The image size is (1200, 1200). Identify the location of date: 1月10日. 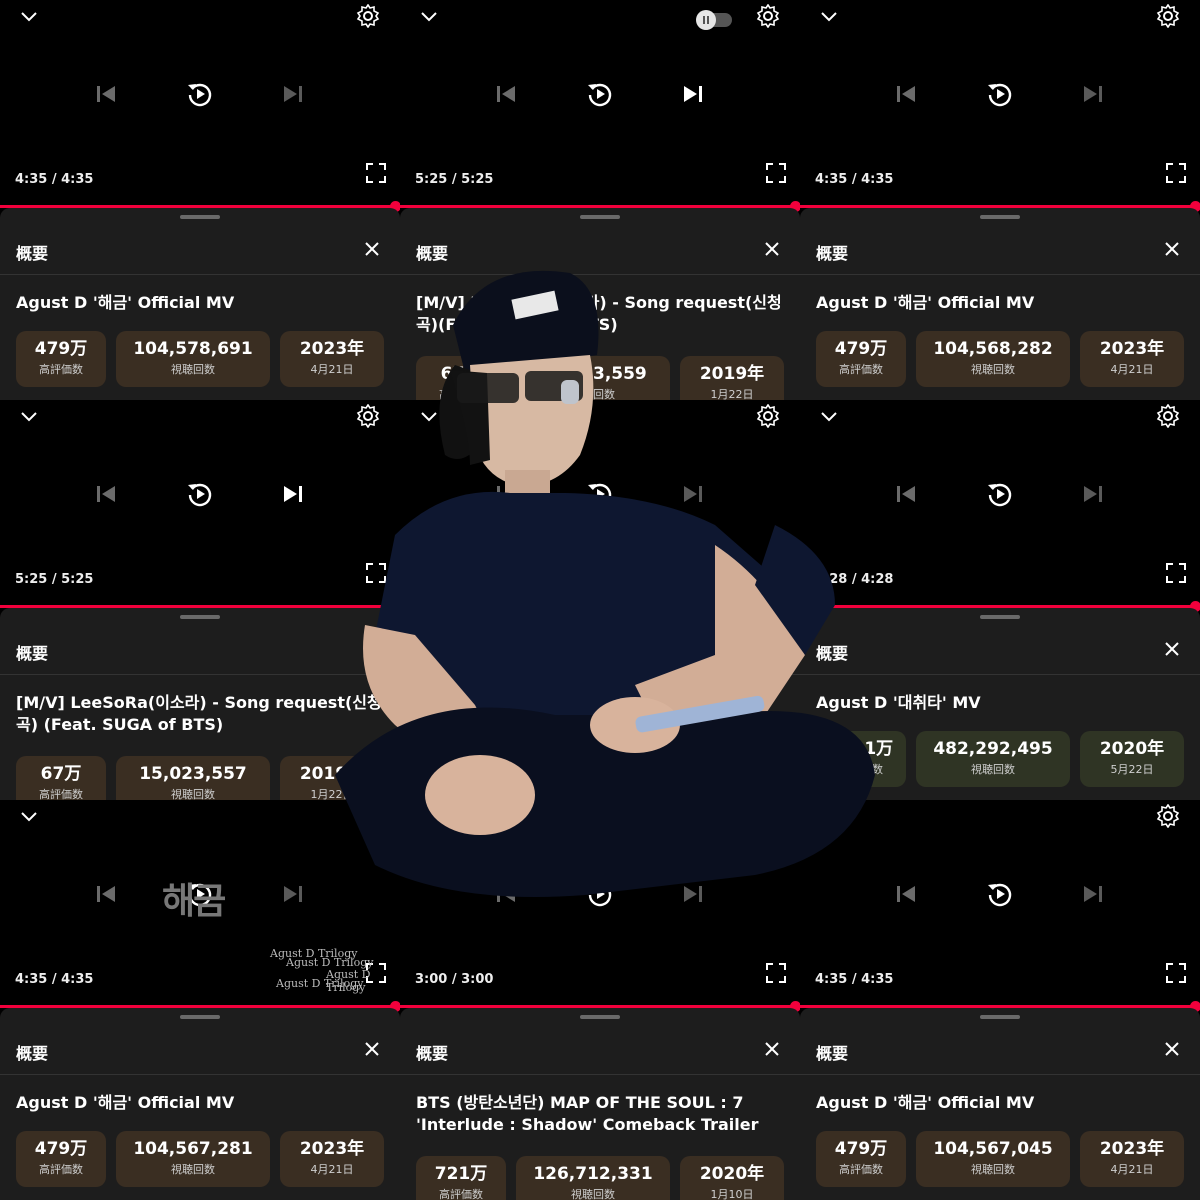
(732, 1194).